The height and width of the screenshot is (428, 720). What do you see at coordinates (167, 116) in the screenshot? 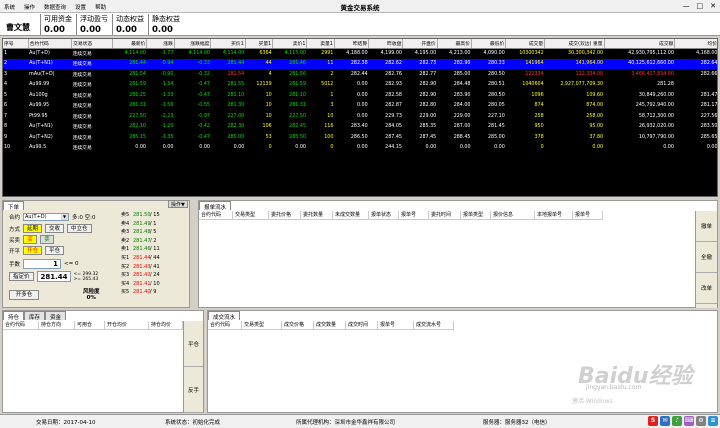
I see `quote-cell: -2.23` at bounding box center [167, 116].